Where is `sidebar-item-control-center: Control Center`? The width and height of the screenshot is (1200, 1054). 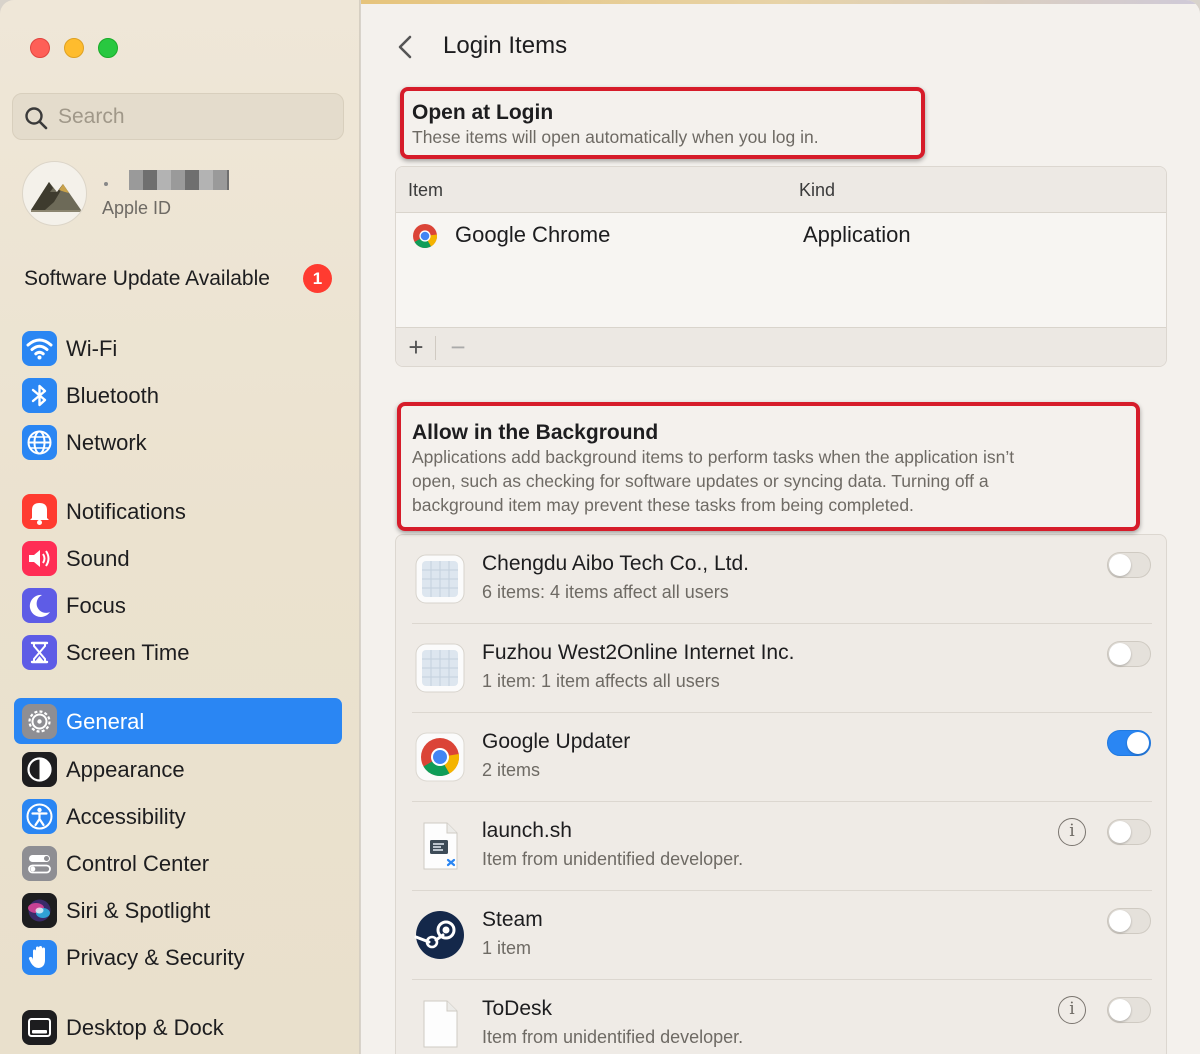
sidebar-item-control-center: Control Center is located at coordinates (178, 863).